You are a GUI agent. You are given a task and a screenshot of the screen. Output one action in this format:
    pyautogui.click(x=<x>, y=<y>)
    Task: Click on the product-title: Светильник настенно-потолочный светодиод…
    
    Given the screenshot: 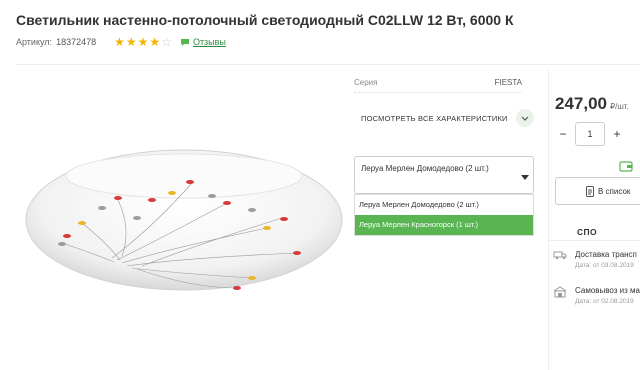 What is the action you would take?
    pyautogui.click(x=265, y=20)
    